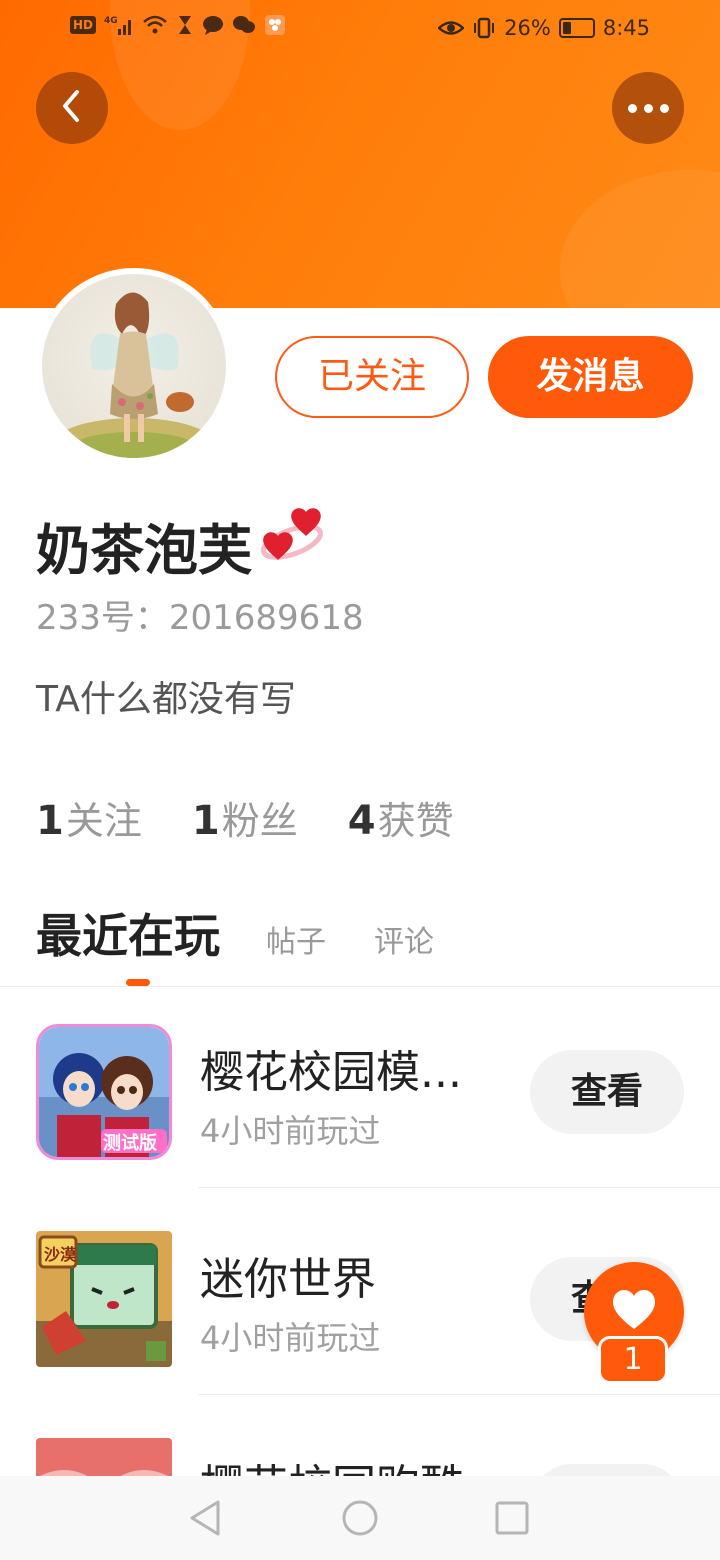  Describe the element at coordinates (213, 25) in the screenshot. I see `chat-bubble-icon` at that location.